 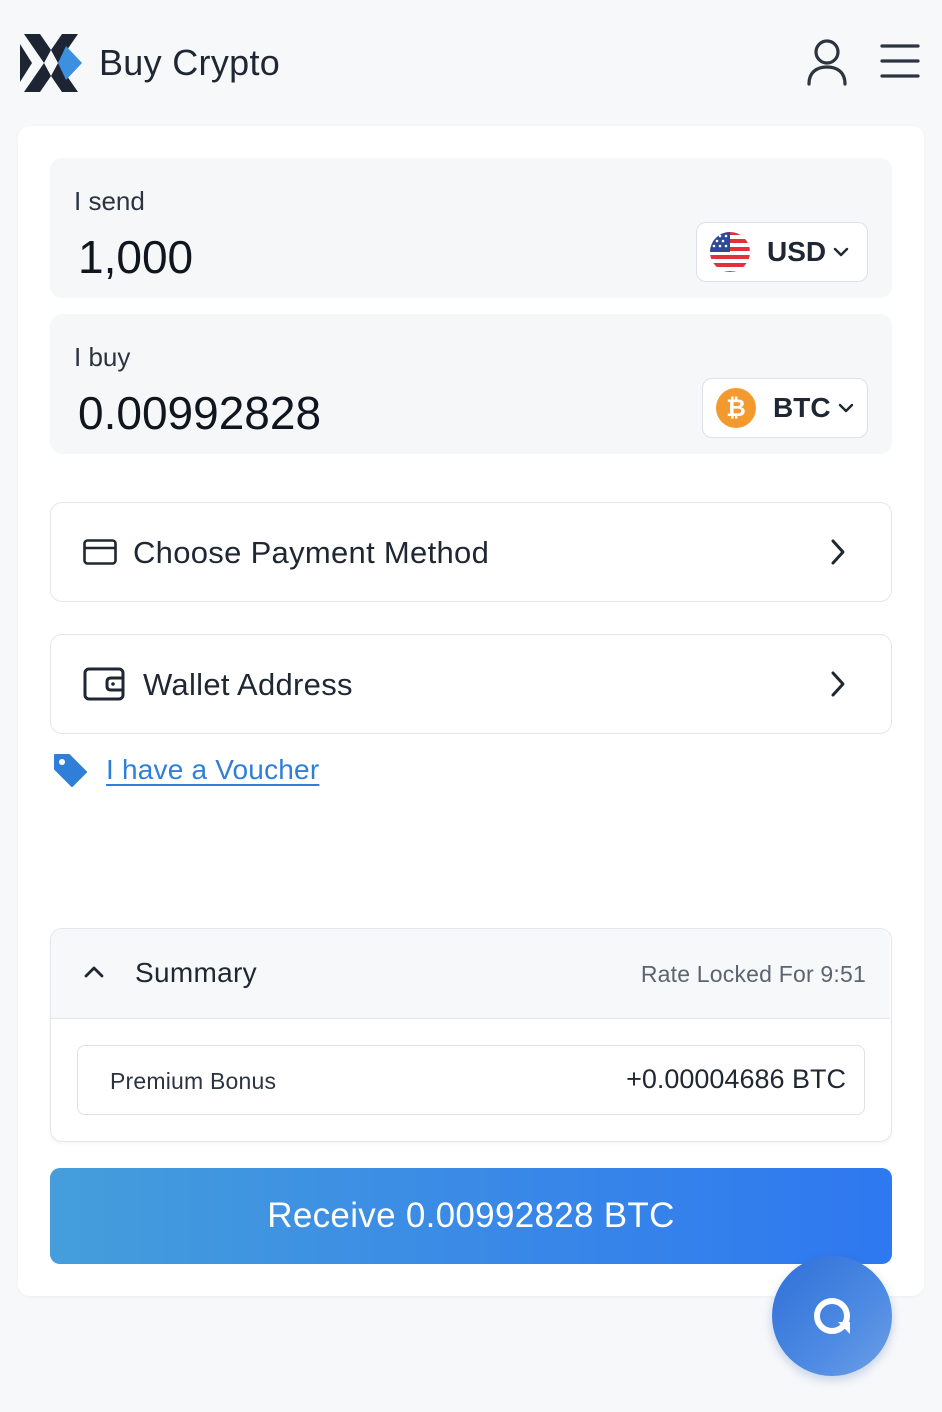 What do you see at coordinates (193, 1081) in the screenshot?
I see `premium-bonus-label: Premium Bonus` at bounding box center [193, 1081].